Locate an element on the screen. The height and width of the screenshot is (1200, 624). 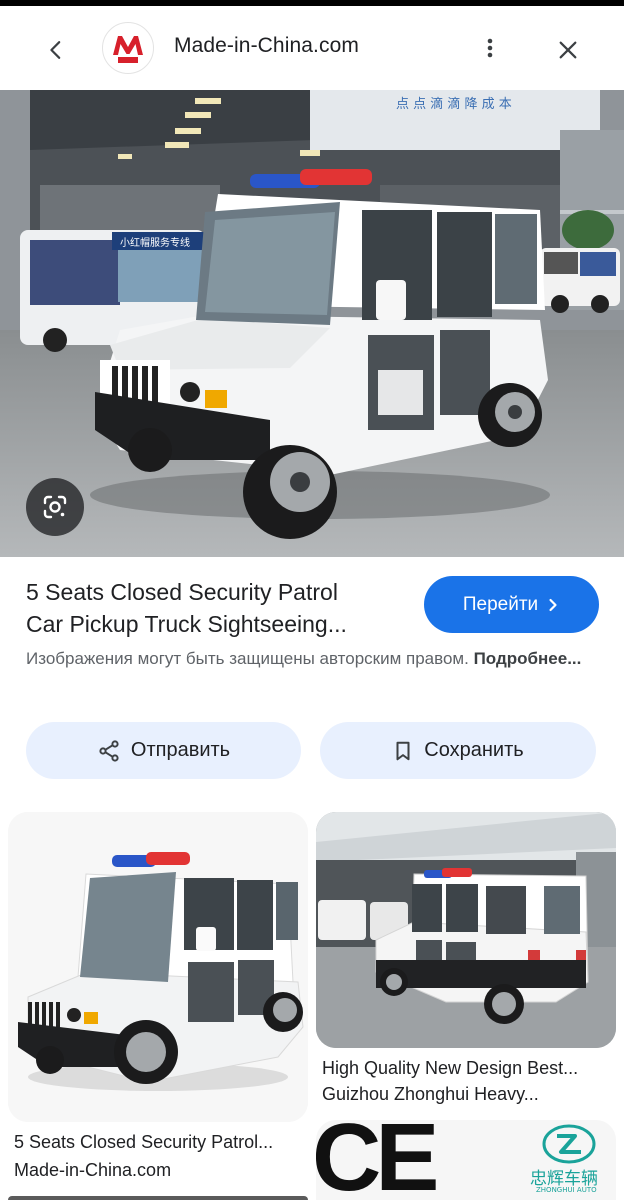
ce-mark-logo: CE is located at coordinates (377, 1160).